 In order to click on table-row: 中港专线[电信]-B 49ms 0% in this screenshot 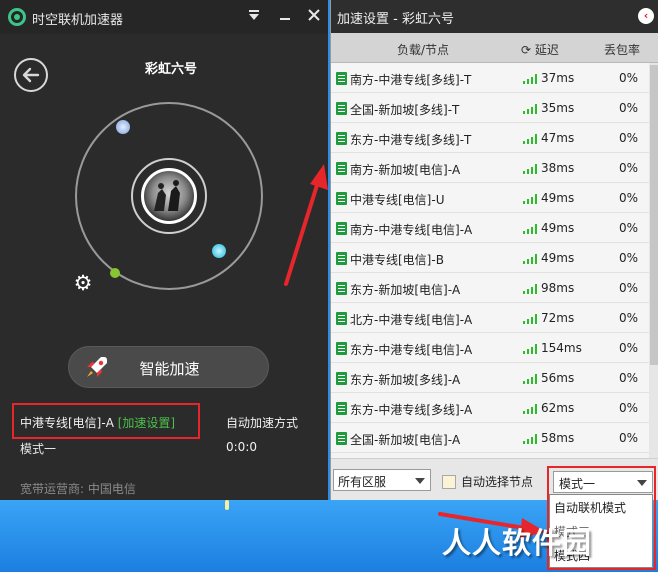, I will do `click(490, 258)`.